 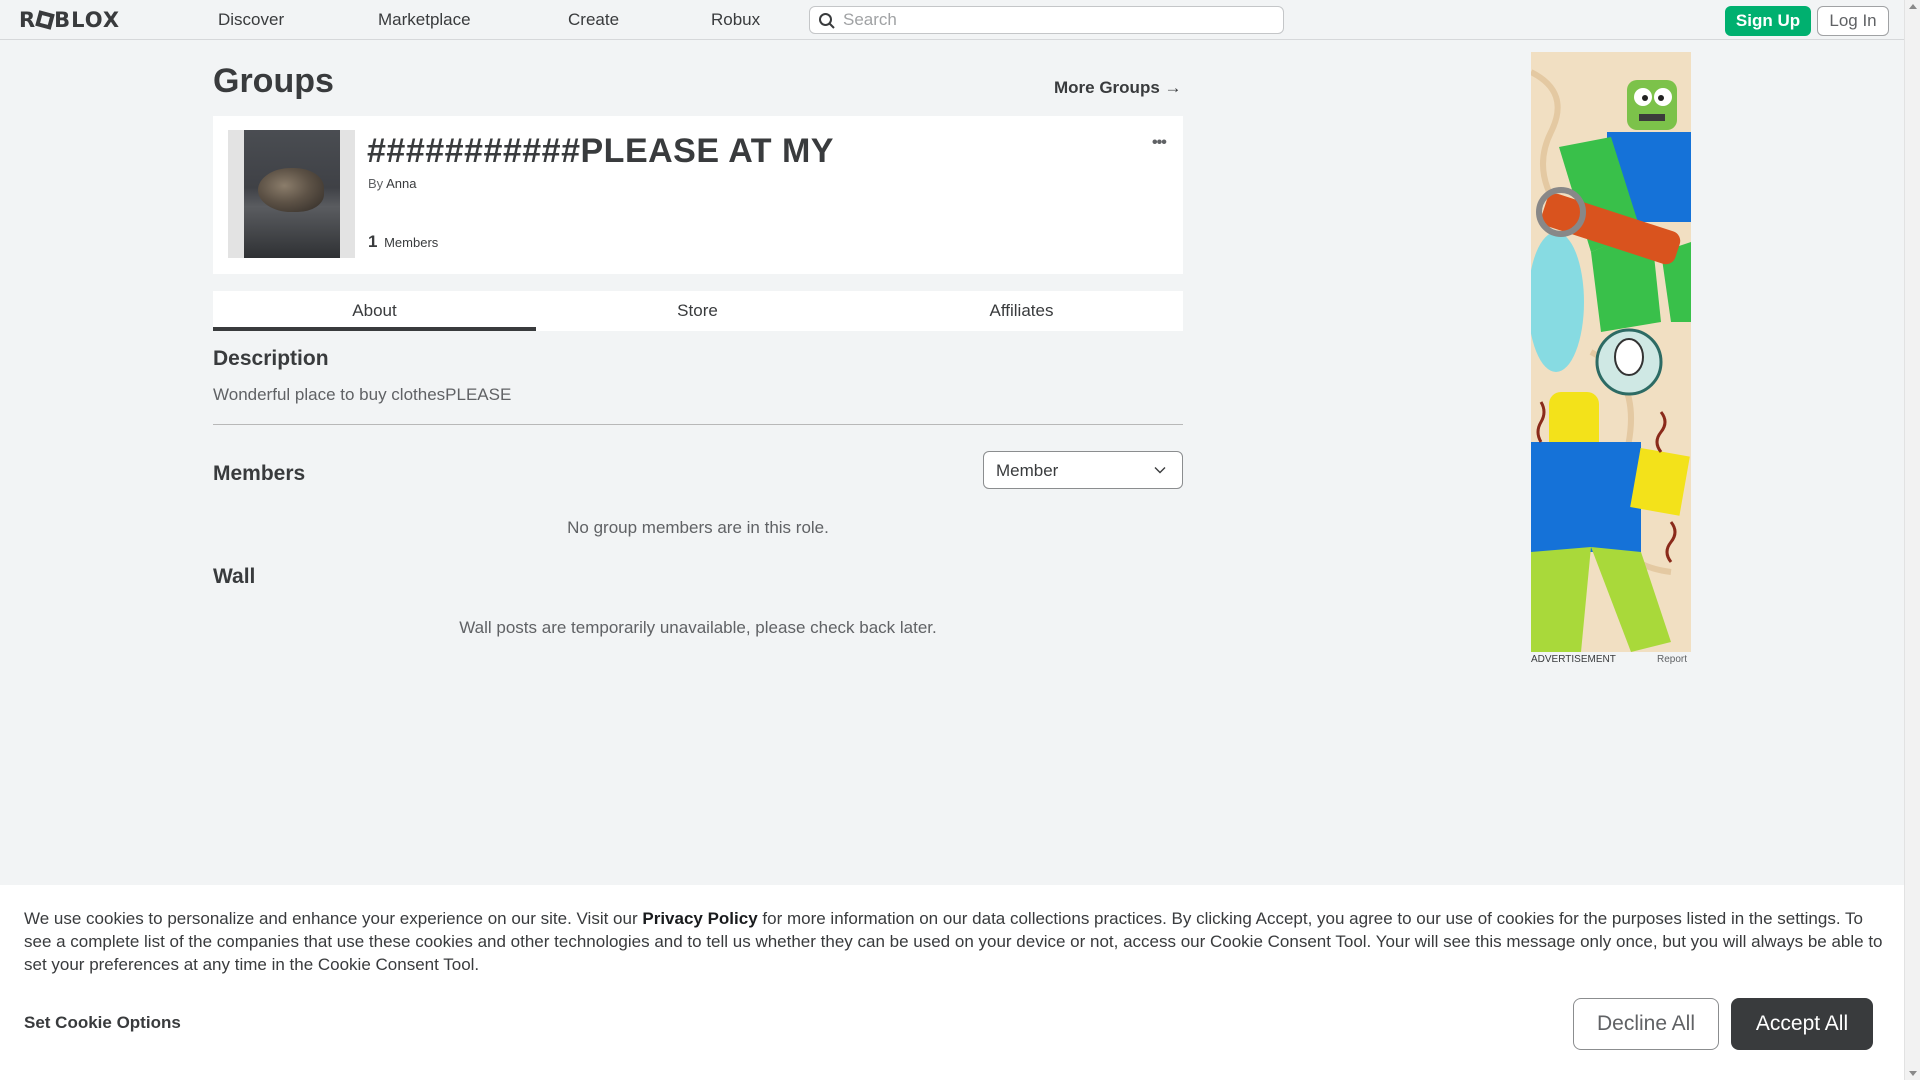 What do you see at coordinates (735, 20) in the screenshot?
I see `nav-robux-link: Robux` at bounding box center [735, 20].